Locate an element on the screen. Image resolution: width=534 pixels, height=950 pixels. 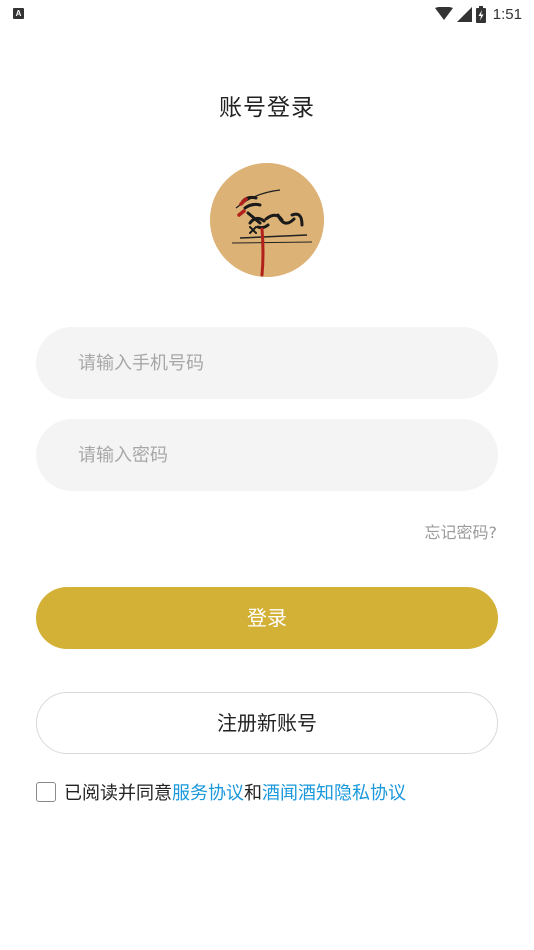
battery-charging-icon is located at coordinates (480, 14).